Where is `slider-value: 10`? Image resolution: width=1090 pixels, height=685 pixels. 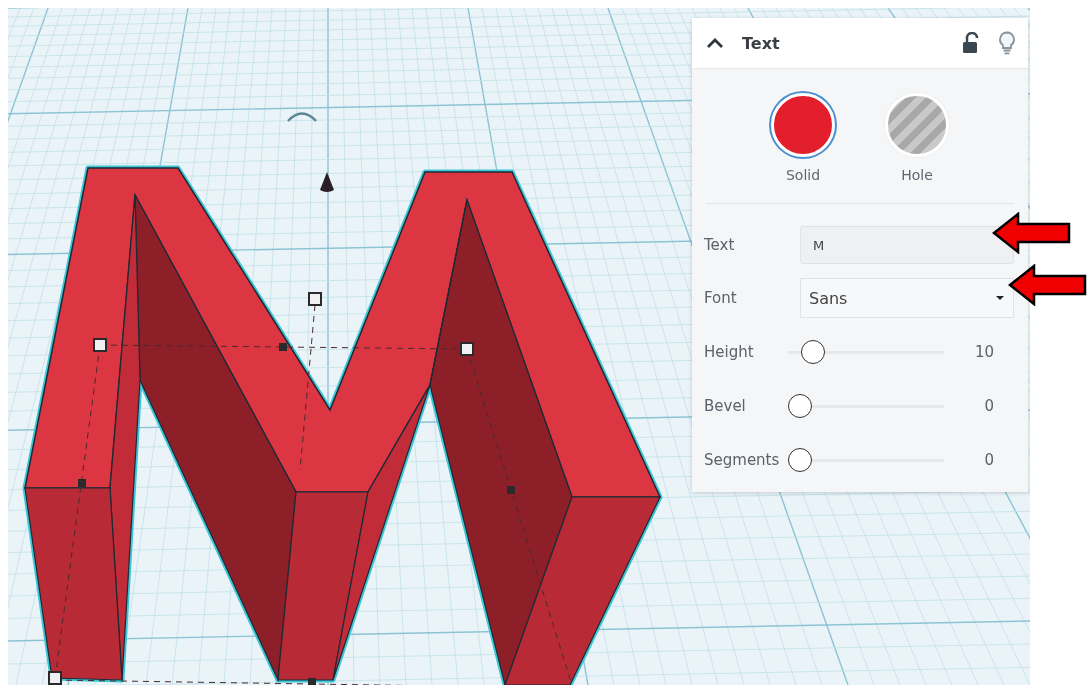 slider-value: 10 is located at coordinates (984, 352).